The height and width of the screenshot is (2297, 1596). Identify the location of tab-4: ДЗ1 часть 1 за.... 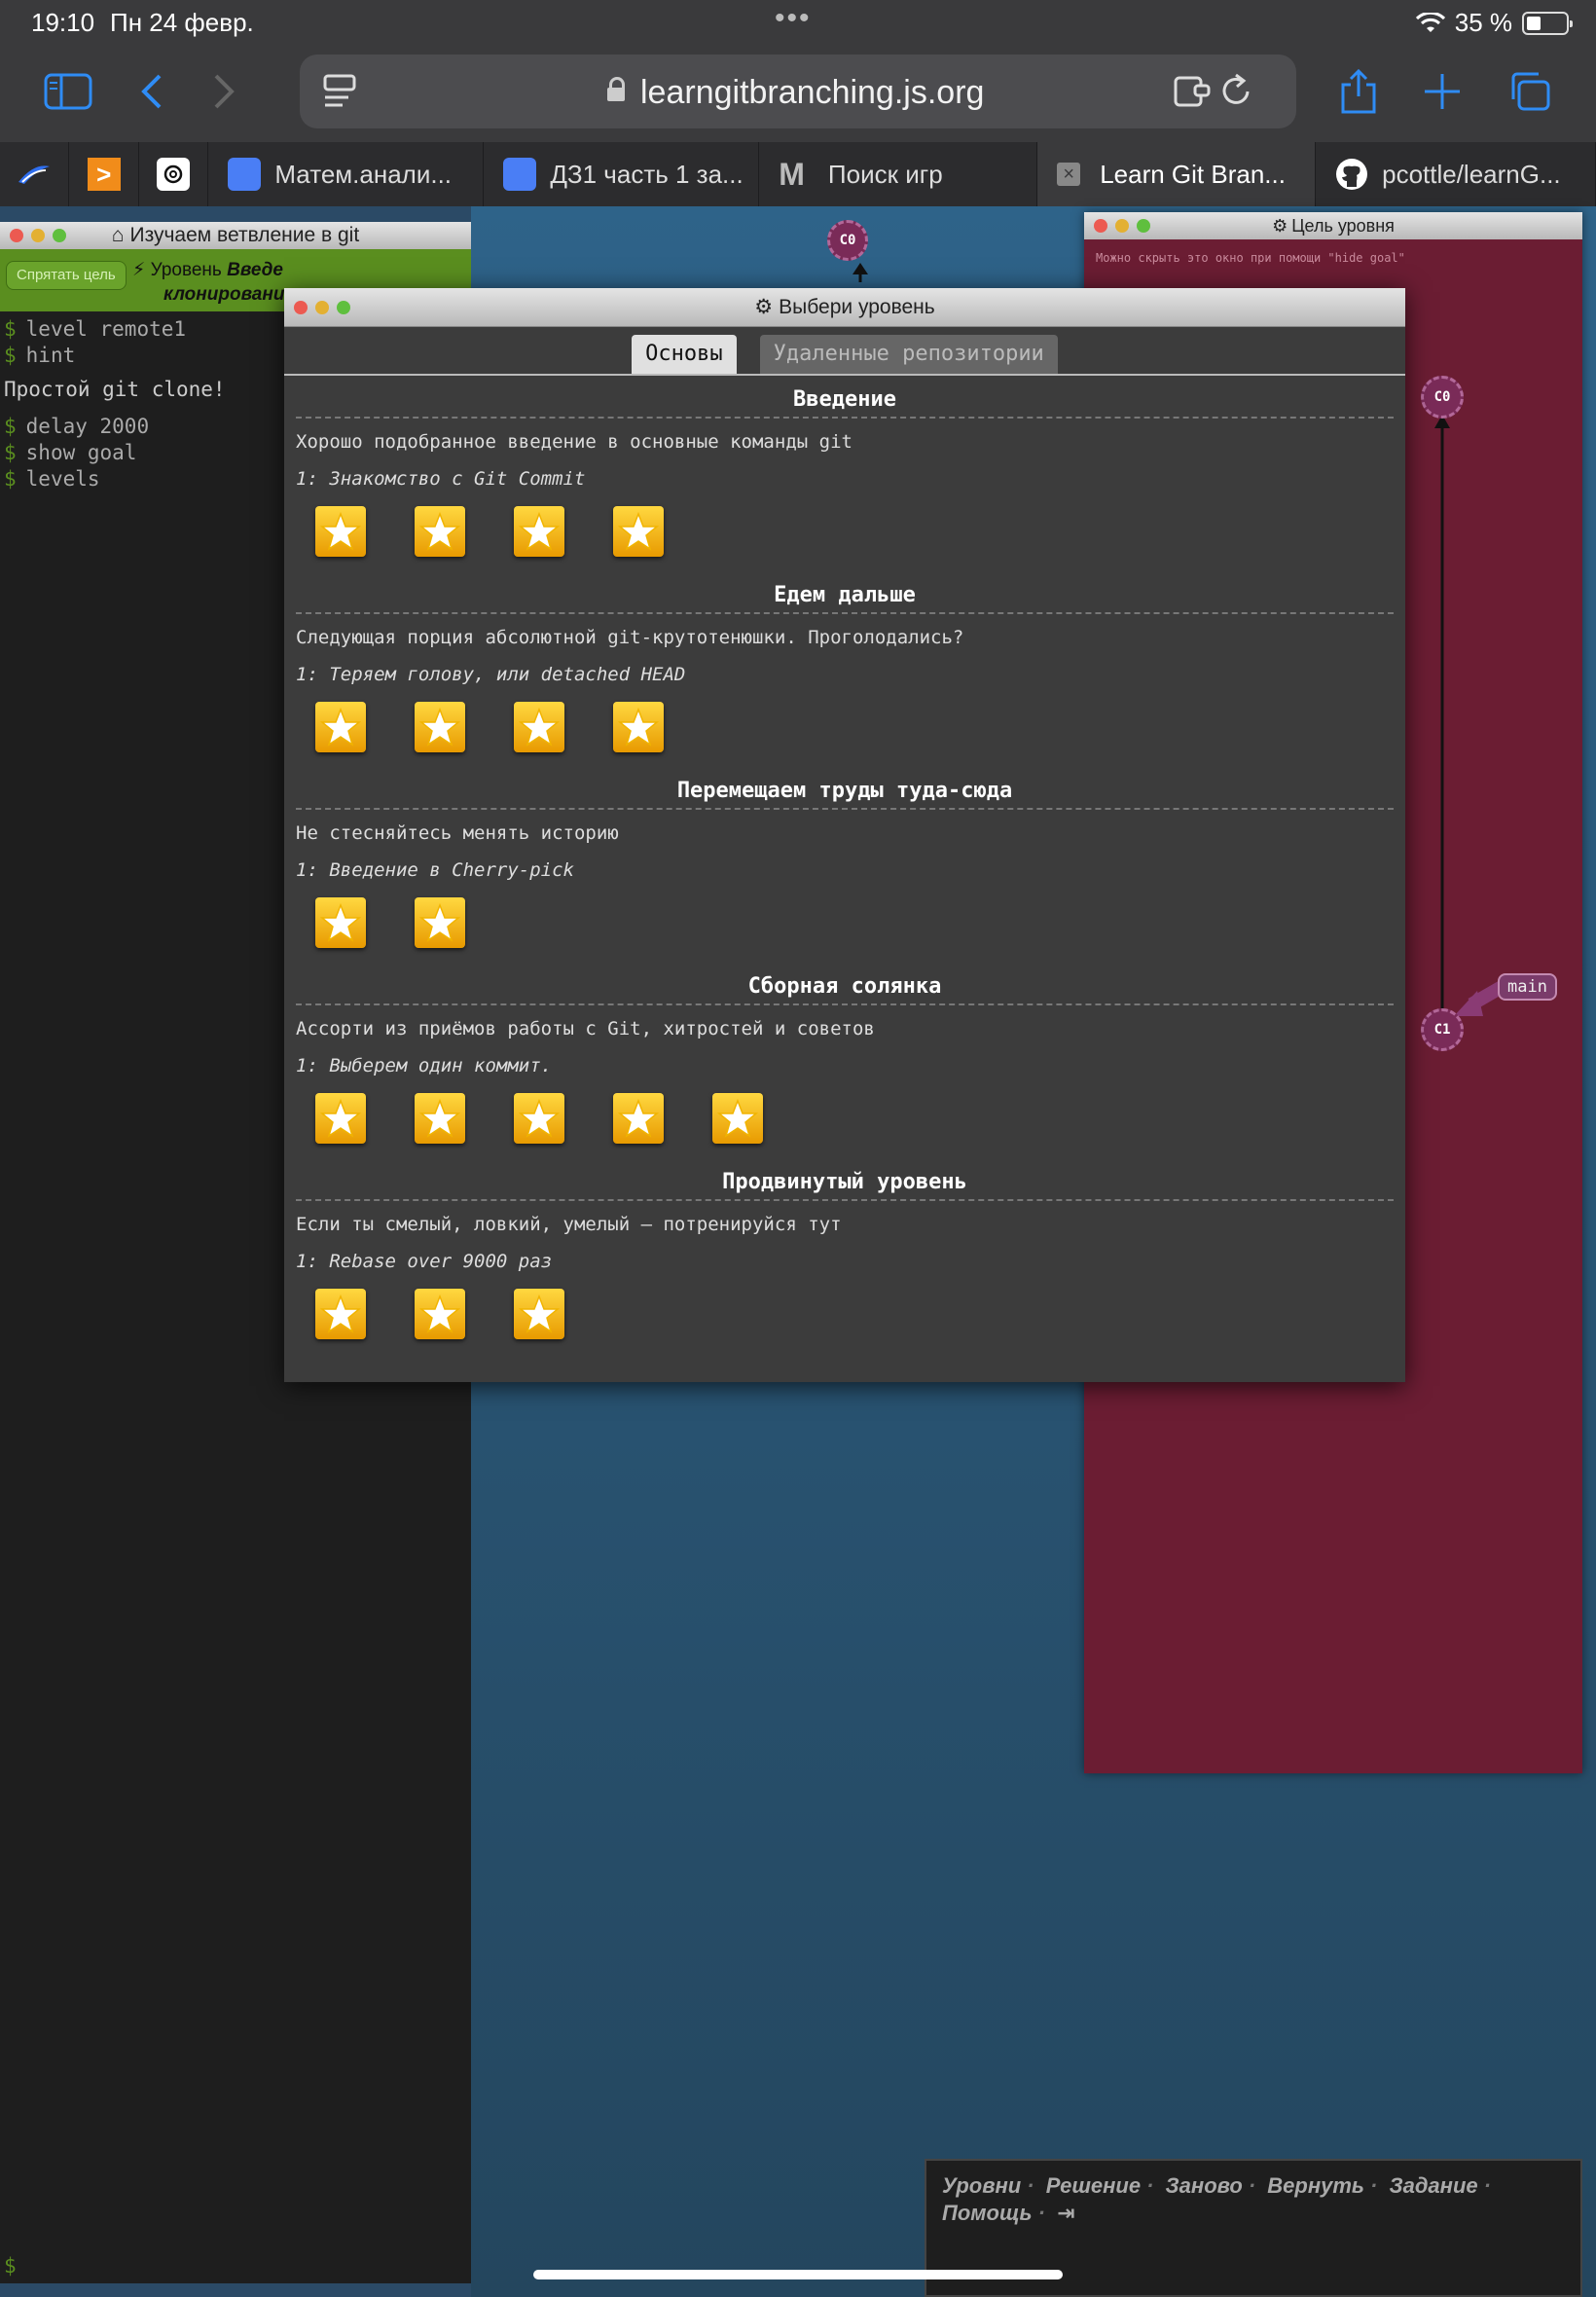
(622, 174).